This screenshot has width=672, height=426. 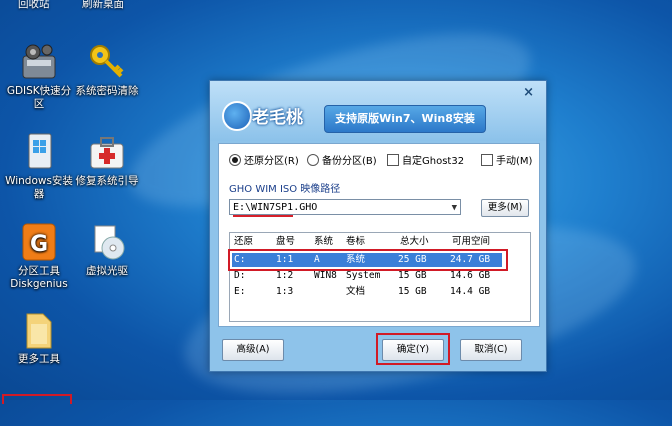 I want to click on support-banner: 支持原版Win7、Win8安装, so click(x=405, y=119).